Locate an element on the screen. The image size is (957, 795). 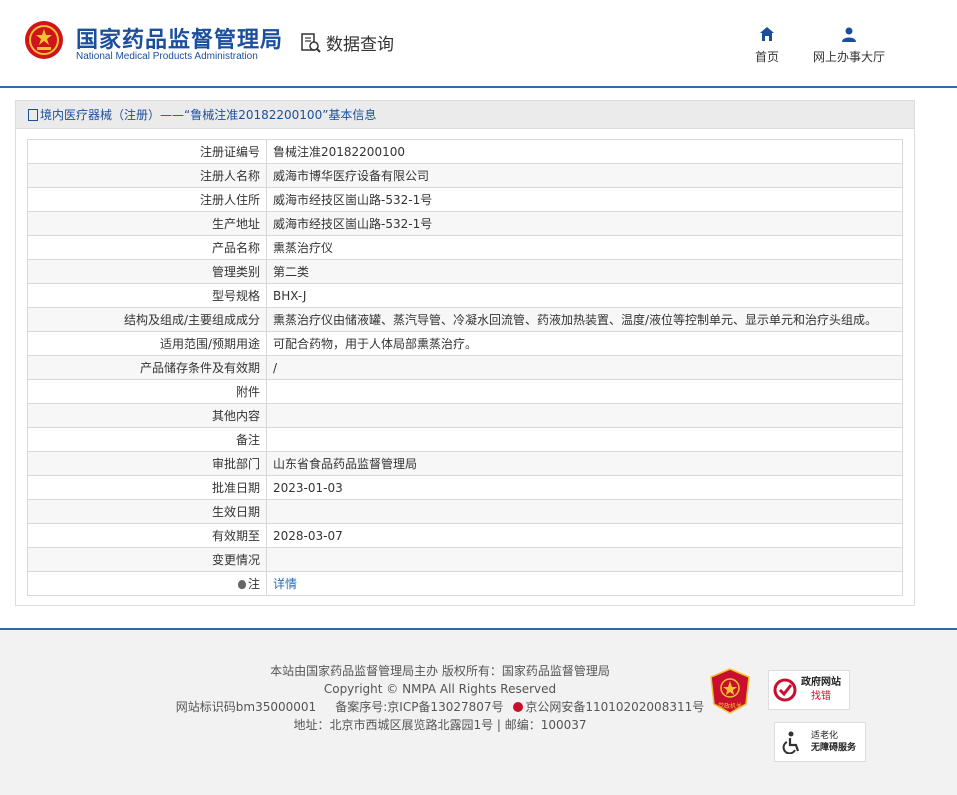
note-label: 注 is located at coordinates (253, 584).